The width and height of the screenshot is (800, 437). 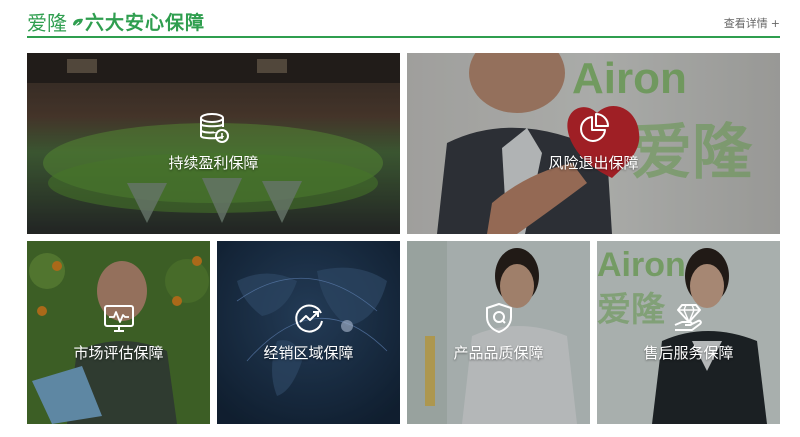 I want to click on card-label: 产品品质保障, so click(x=498, y=353).